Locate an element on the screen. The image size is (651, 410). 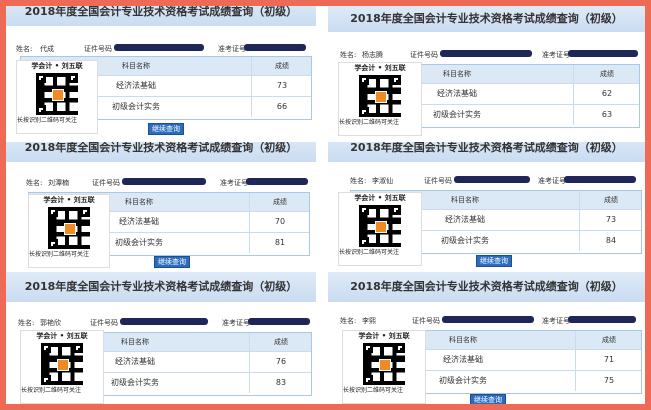
candidate-info: 姓名: 杨志腾 证件号码 准考证号 is located at coordinates (486, 55).